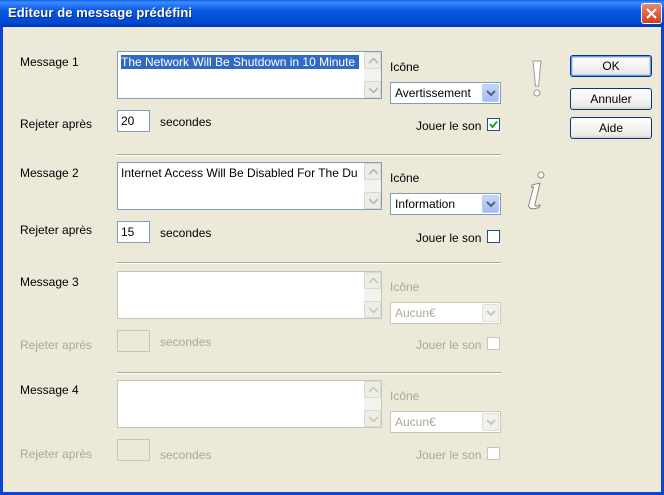  Describe the element at coordinates (433, 93) in the screenshot. I see `message-1-icon-value: Avertissement` at that location.